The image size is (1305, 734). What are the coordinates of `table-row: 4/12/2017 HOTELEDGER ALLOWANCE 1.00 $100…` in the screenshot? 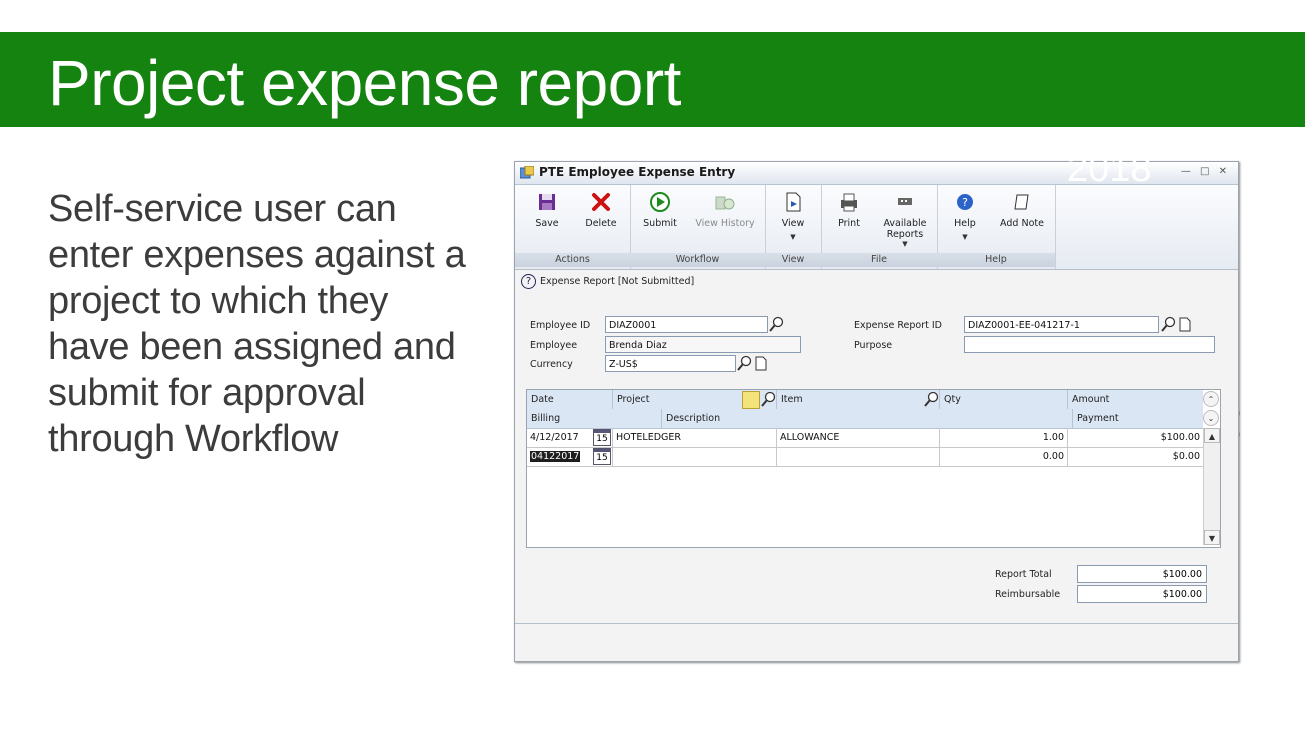 It's located at (865, 438).